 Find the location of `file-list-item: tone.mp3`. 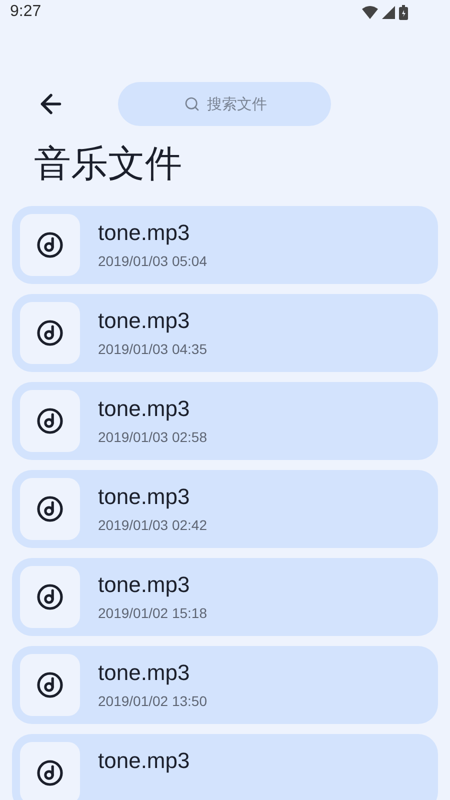

file-list-item: tone.mp3 is located at coordinates (225, 767).